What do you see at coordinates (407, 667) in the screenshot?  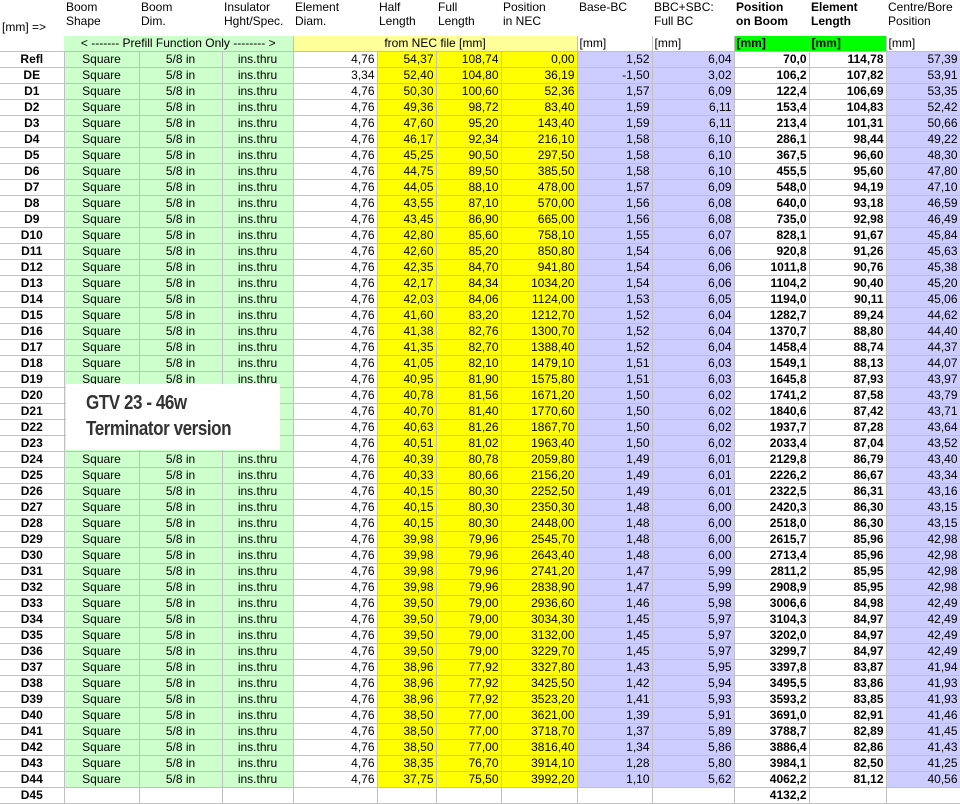 I see `cell-half-length: 38,96` at bounding box center [407, 667].